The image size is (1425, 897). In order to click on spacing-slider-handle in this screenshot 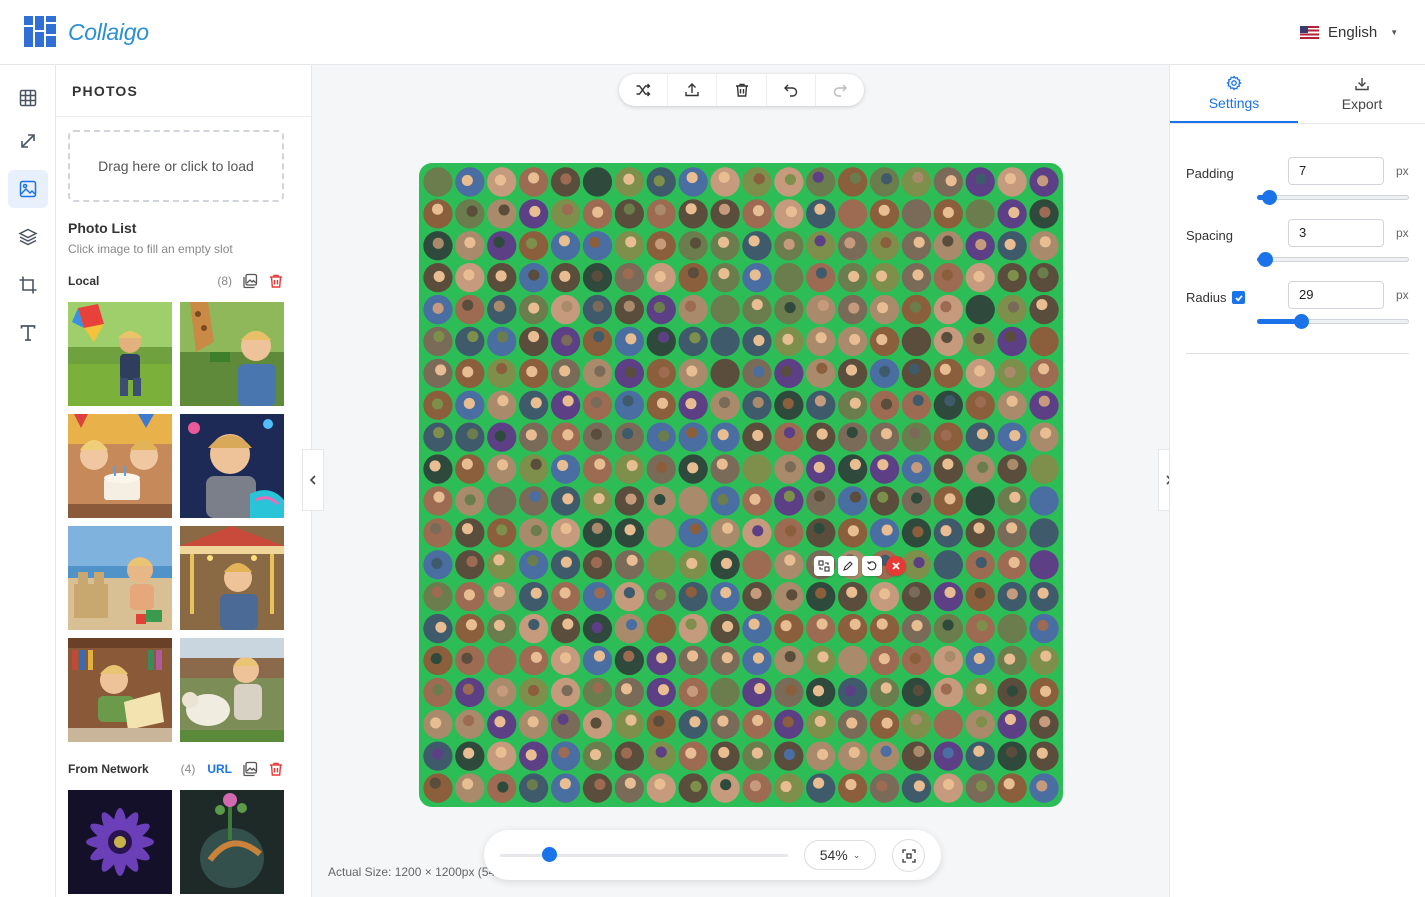, I will do `click(1265, 259)`.